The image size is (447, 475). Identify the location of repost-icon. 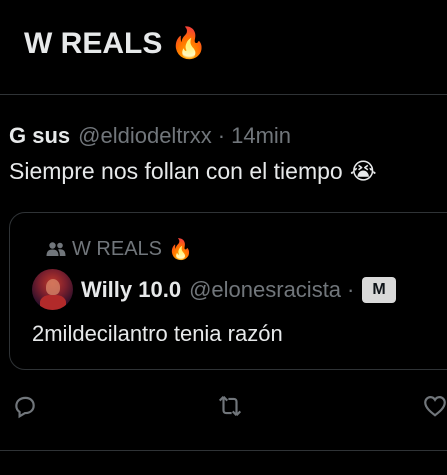
(230, 406).